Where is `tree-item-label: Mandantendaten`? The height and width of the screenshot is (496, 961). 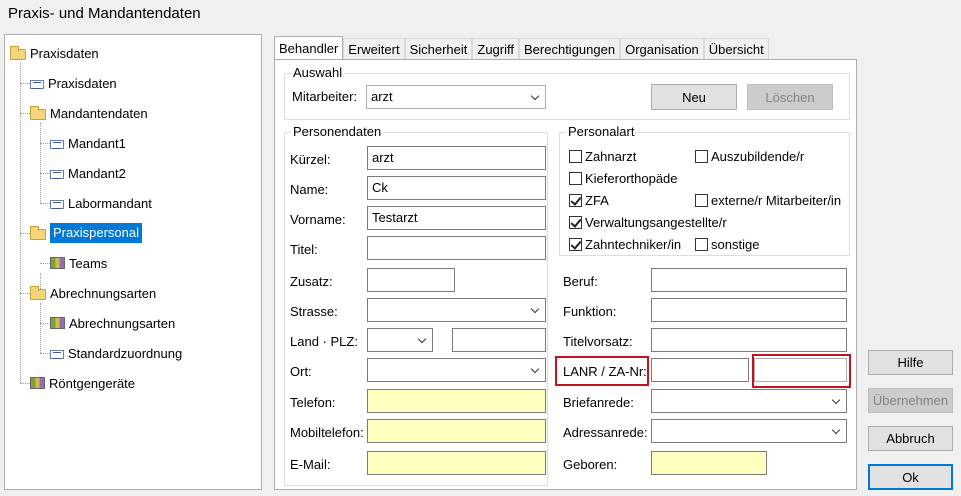 tree-item-label: Mandantendaten is located at coordinates (99, 113).